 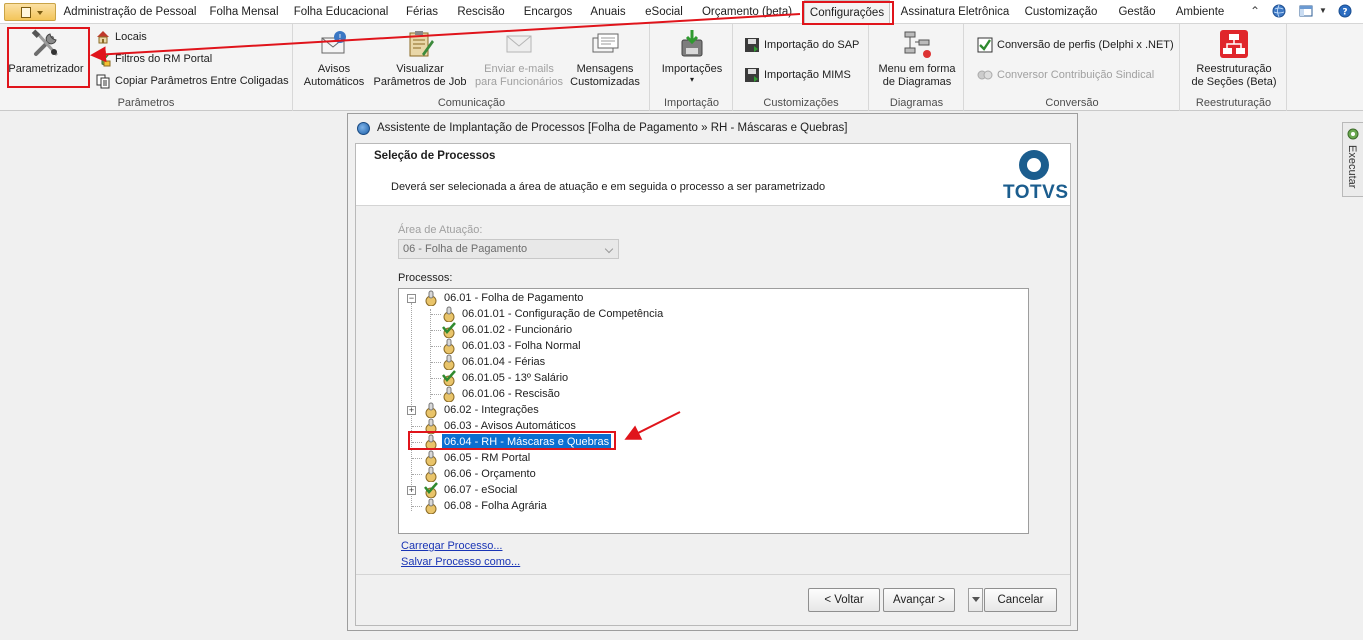 What do you see at coordinates (652, 425) in the screenshot?
I see `annotation-arrow-to-selected-process` at bounding box center [652, 425].